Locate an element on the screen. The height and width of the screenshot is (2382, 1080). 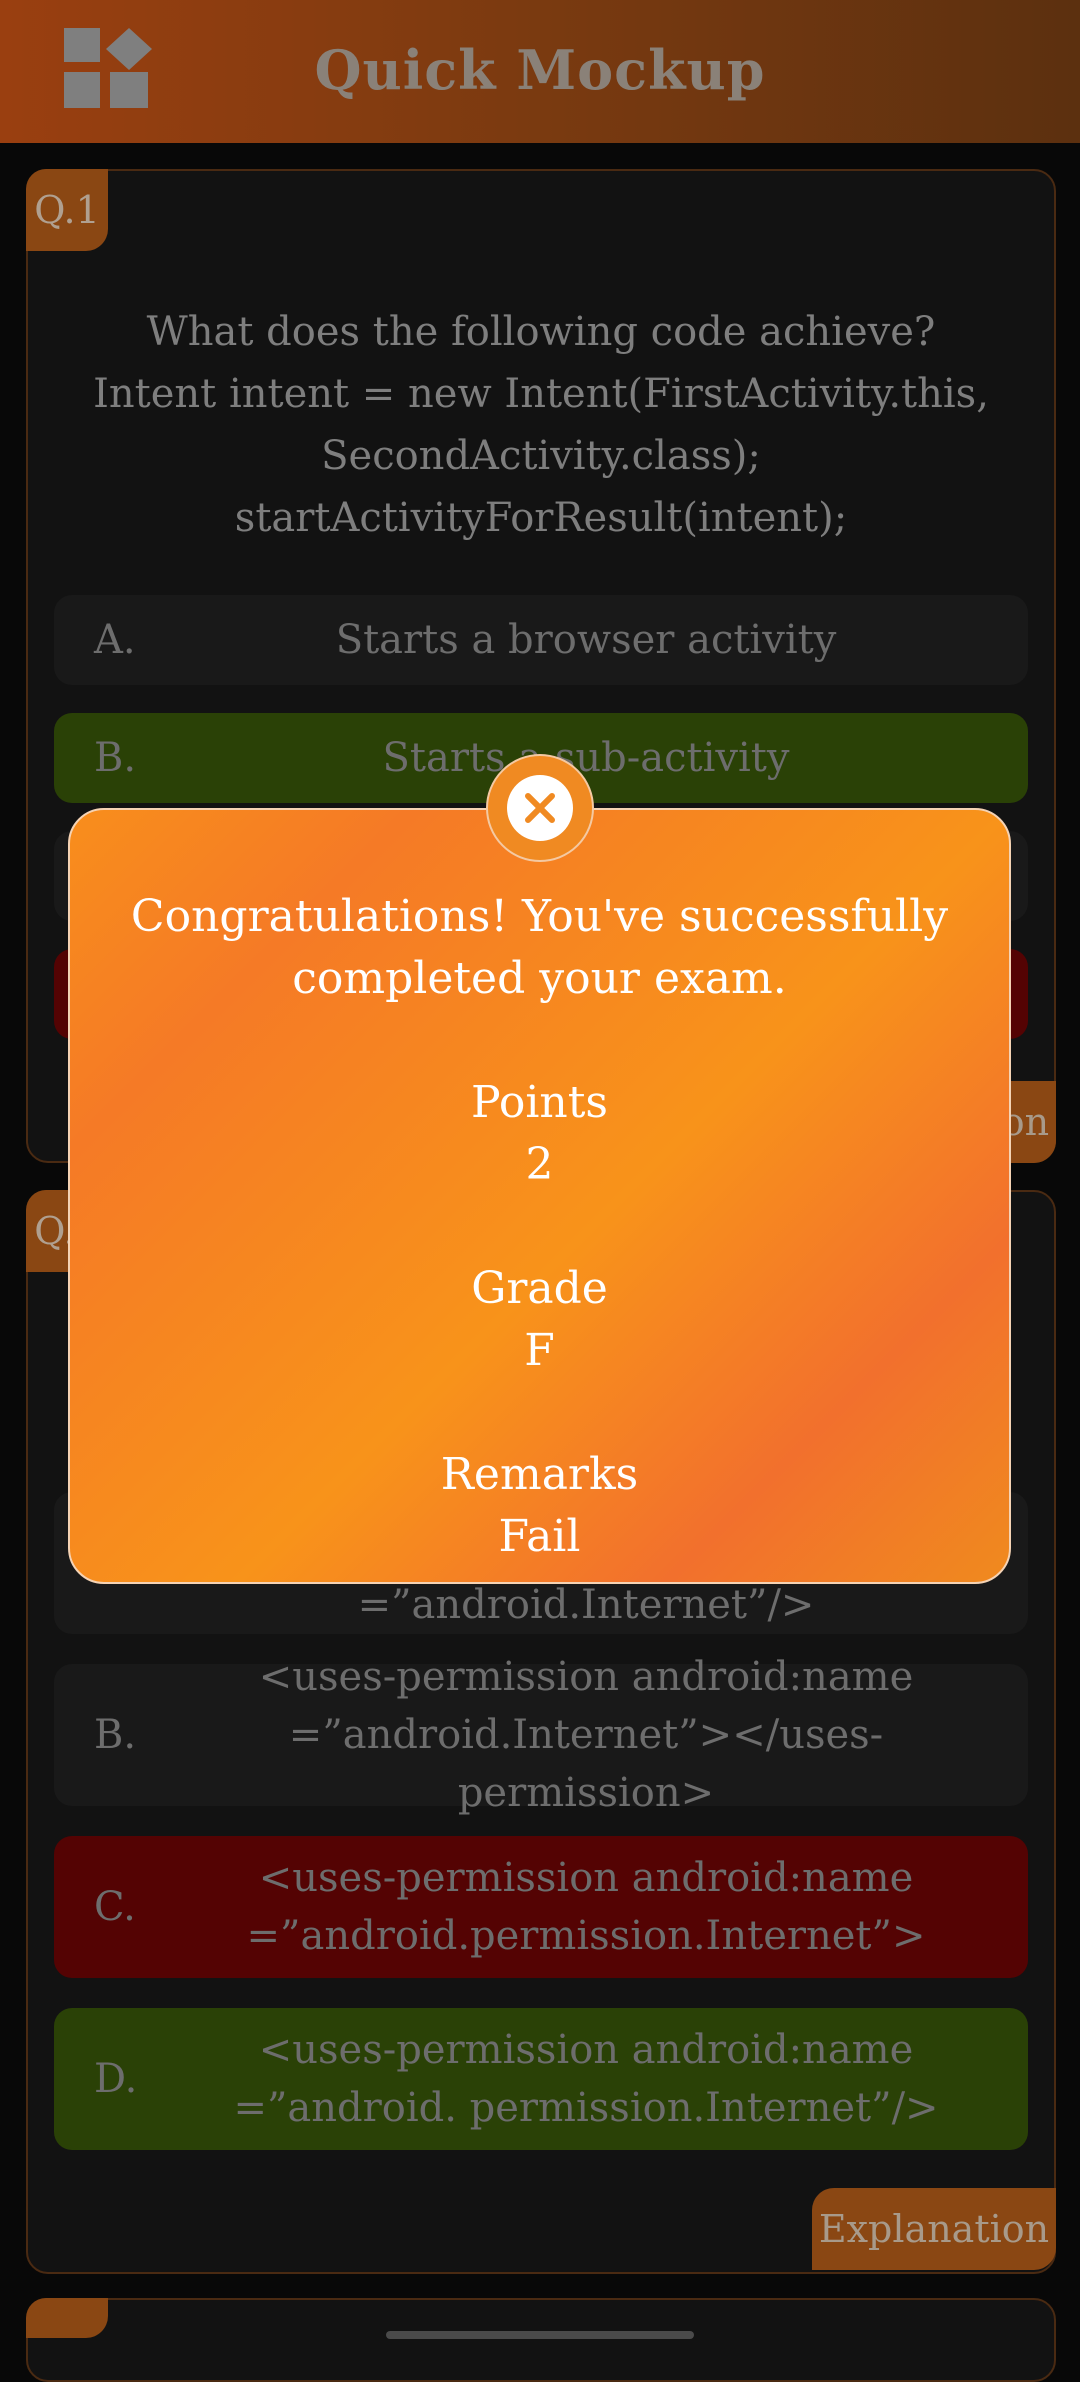
option-text: =”android.Internet”/> is located at coordinates (586, 1605).